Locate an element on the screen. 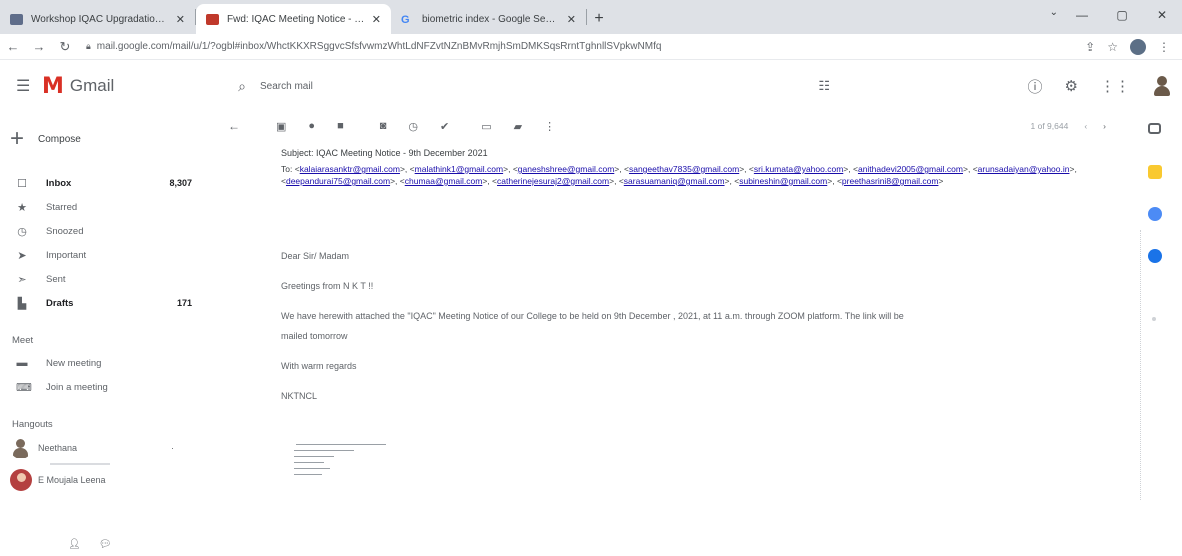  sidebar-item-label: Important is located at coordinates (66, 255).